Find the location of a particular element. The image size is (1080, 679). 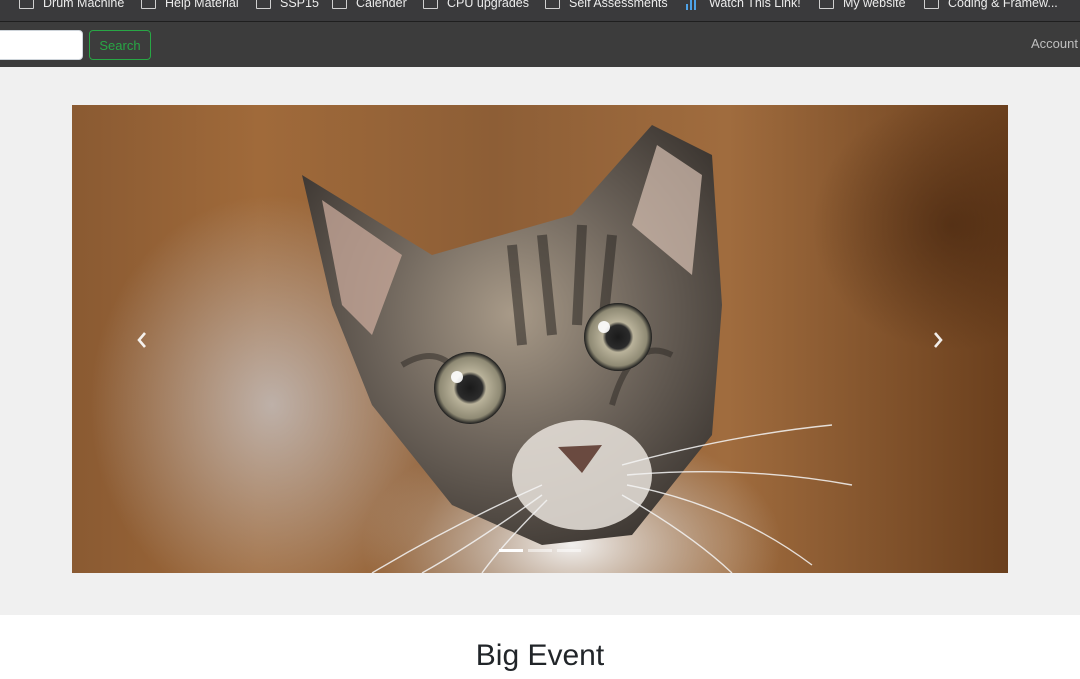

chevron-left-icon is located at coordinates (141, 340).